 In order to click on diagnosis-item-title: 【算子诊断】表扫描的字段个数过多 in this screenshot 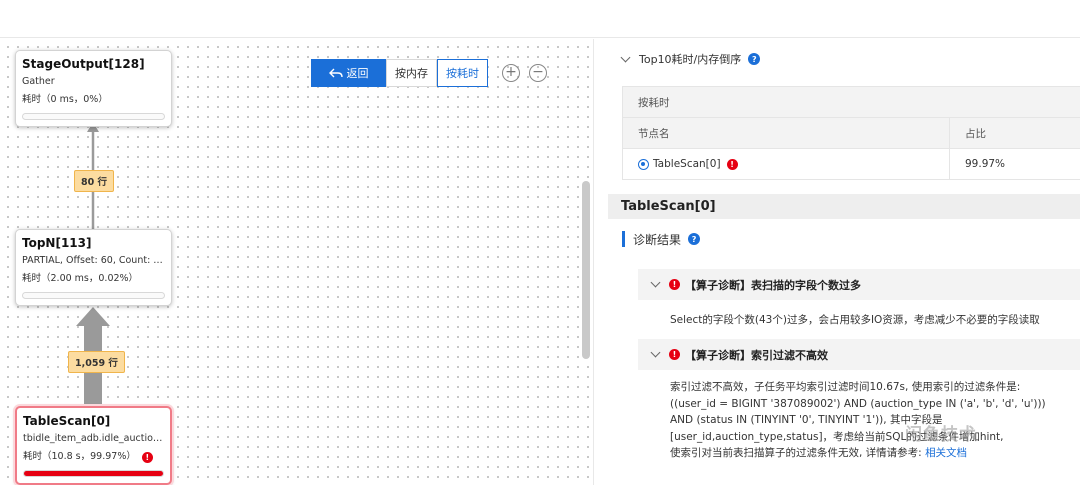, I will do `click(773, 285)`.